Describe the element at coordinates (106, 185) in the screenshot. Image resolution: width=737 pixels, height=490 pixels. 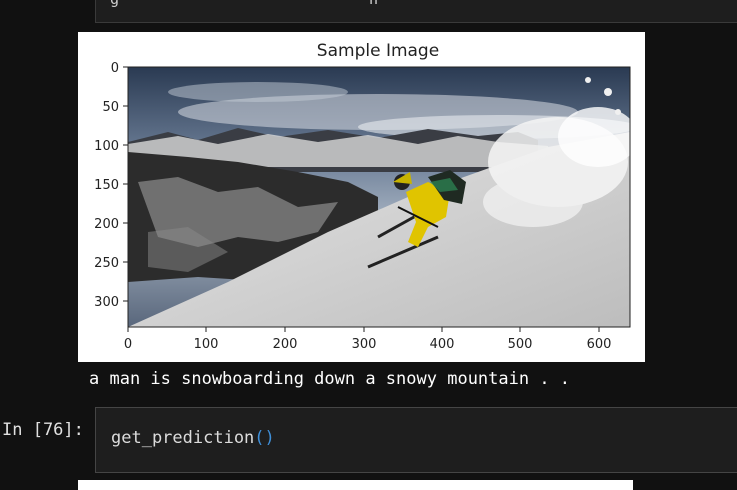
I see `y-tick-label: 150` at that location.